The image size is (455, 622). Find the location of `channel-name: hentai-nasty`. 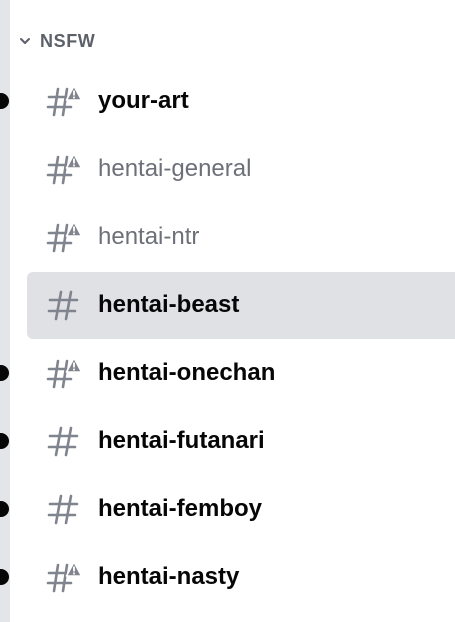

channel-name: hentai-nasty is located at coordinates (169, 576).